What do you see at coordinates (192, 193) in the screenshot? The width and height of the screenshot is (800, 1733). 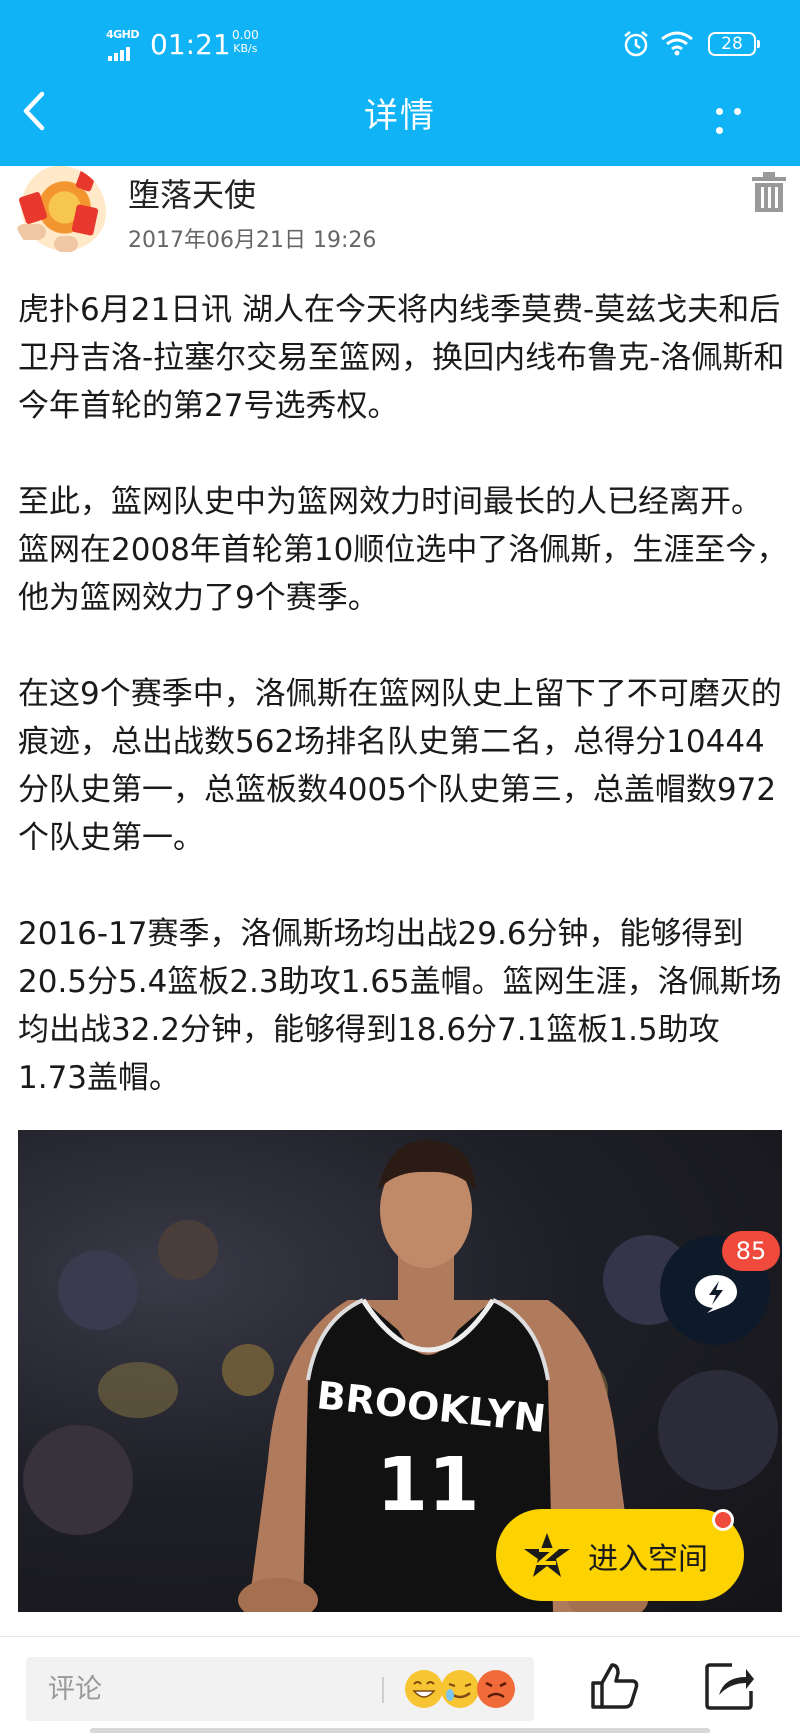 I see `author-name: 堕落天使` at bounding box center [192, 193].